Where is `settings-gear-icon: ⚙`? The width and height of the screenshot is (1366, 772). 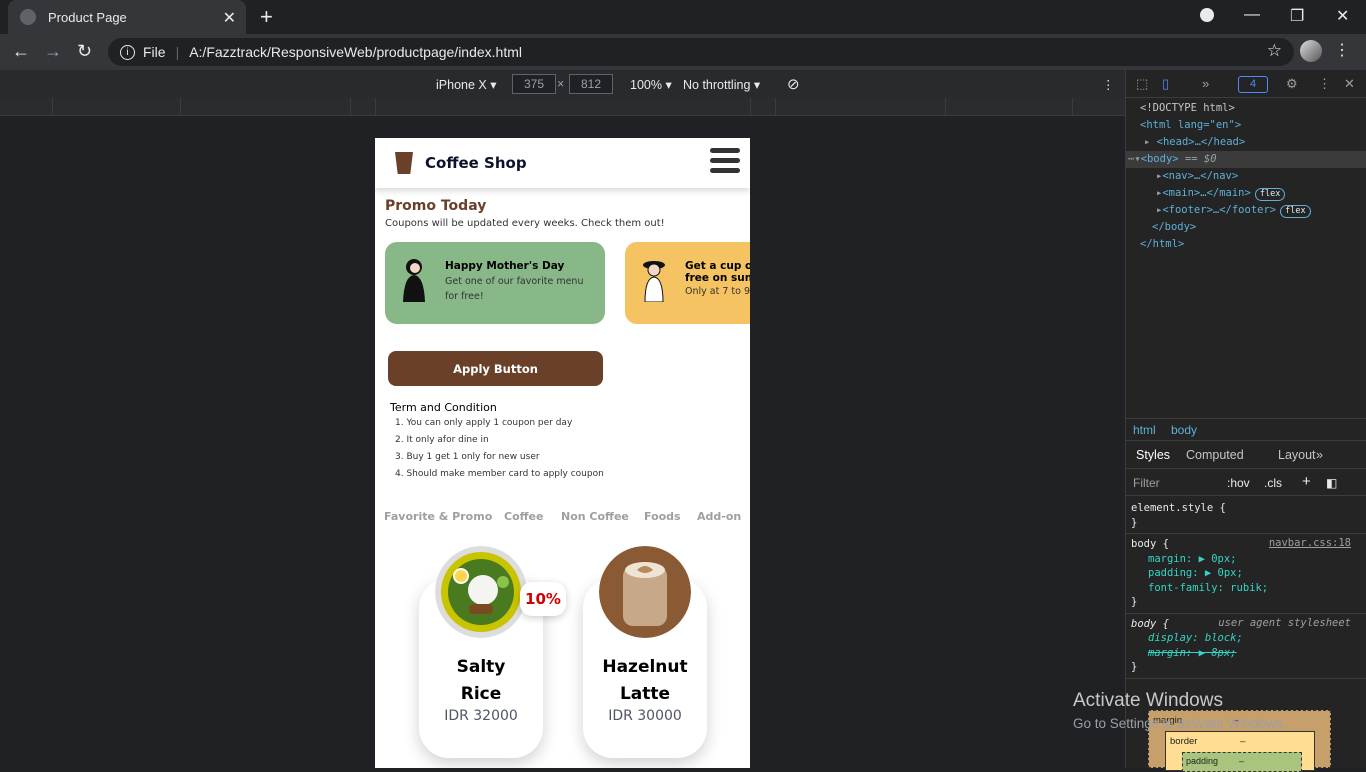 settings-gear-icon: ⚙ is located at coordinates (1292, 84).